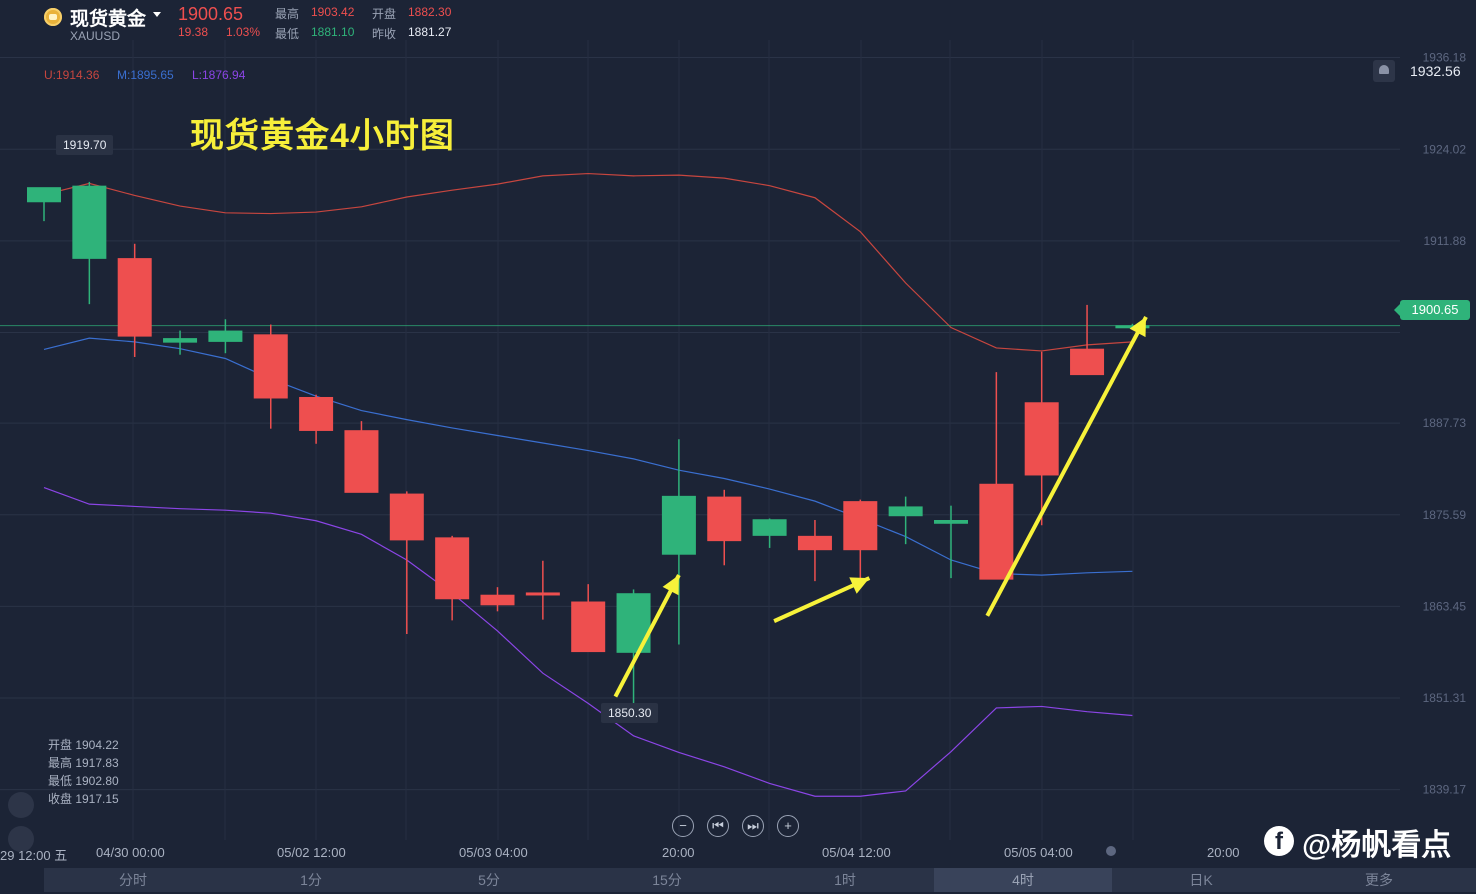 The image size is (1476, 894). I want to click on tab-1min: 1分, so click(311, 880).